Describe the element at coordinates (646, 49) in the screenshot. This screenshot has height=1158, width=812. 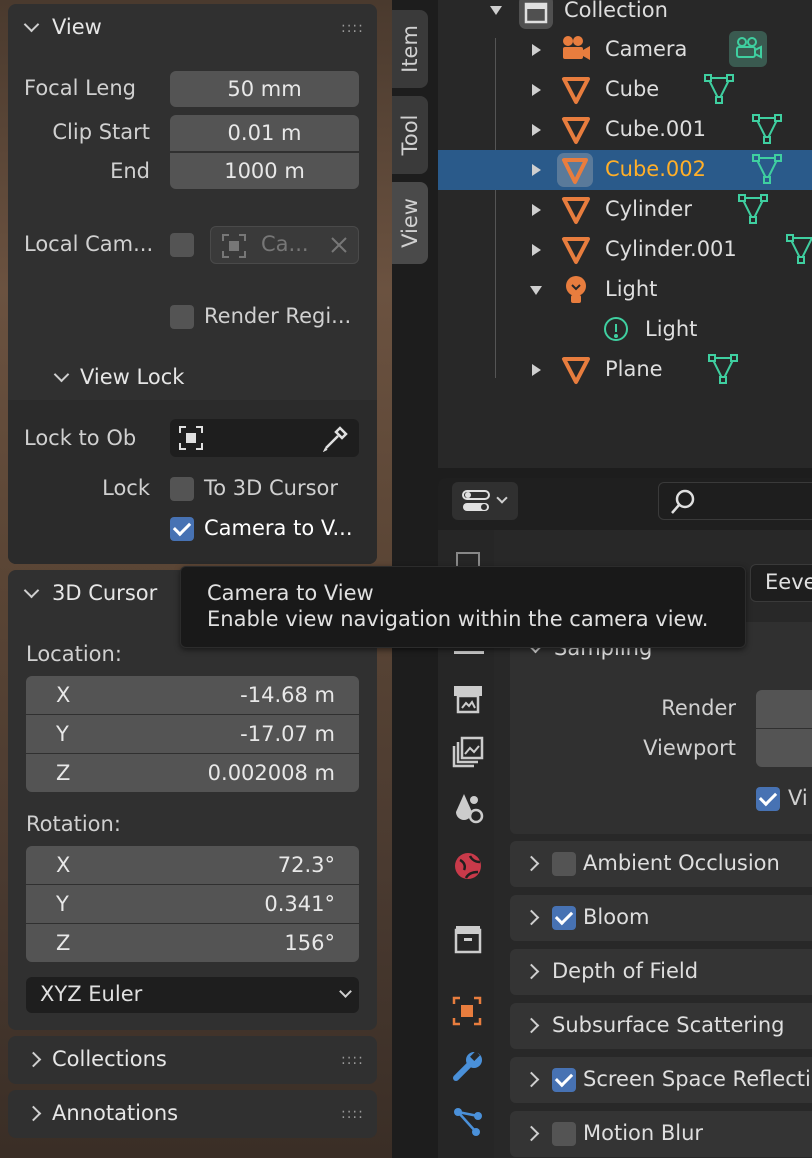
I see `outliner-item-name: Camera` at that location.